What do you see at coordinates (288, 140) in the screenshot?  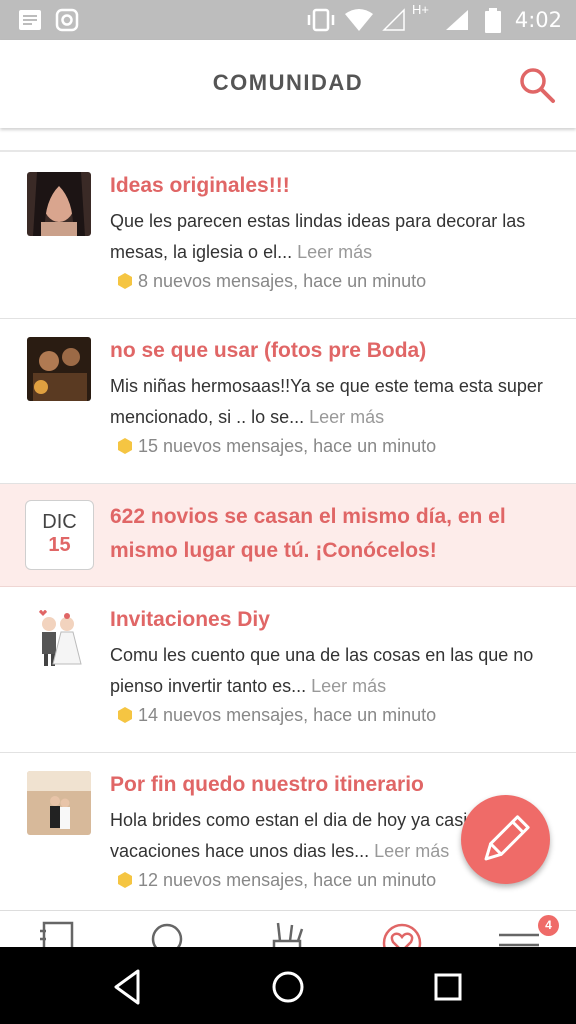 I see `list-item-partial` at bounding box center [288, 140].